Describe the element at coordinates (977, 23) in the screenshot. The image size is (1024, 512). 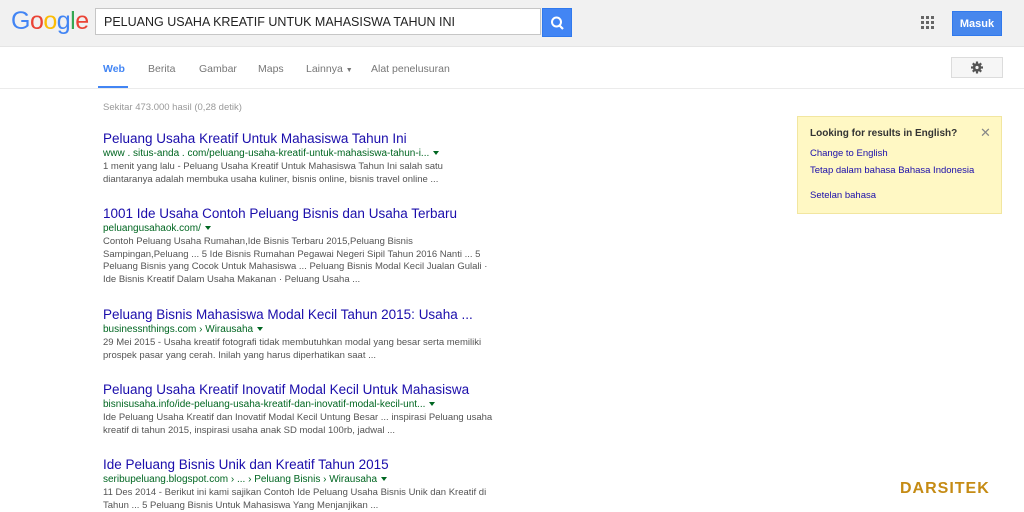
I see `sign-in-button: Masuk` at that location.